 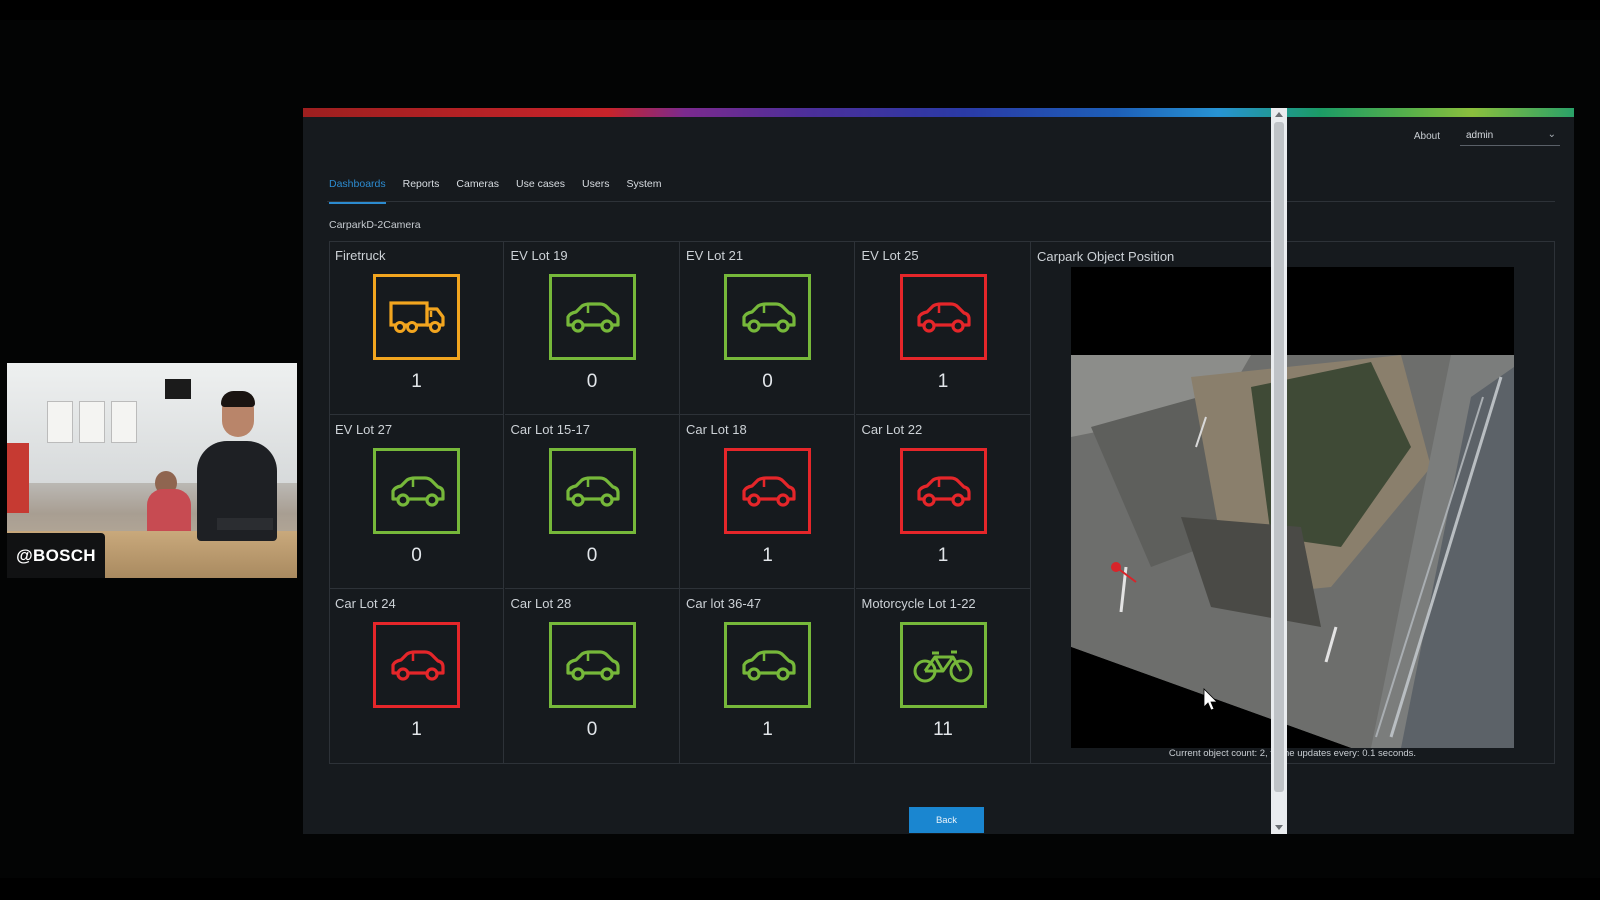 What do you see at coordinates (1427, 136) in the screenshot?
I see `about-link: About` at bounding box center [1427, 136].